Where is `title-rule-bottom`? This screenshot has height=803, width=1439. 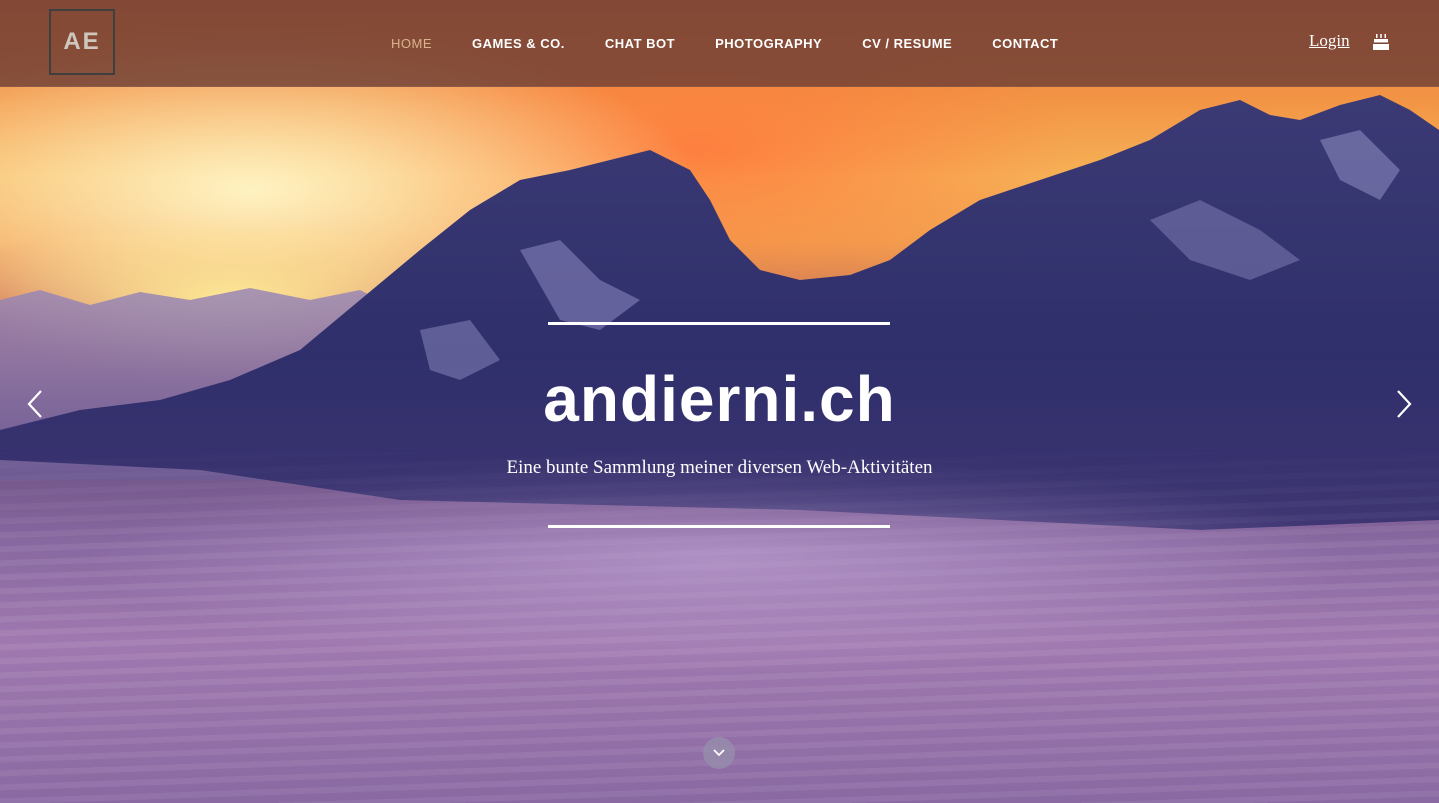 title-rule-bottom is located at coordinates (719, 526).